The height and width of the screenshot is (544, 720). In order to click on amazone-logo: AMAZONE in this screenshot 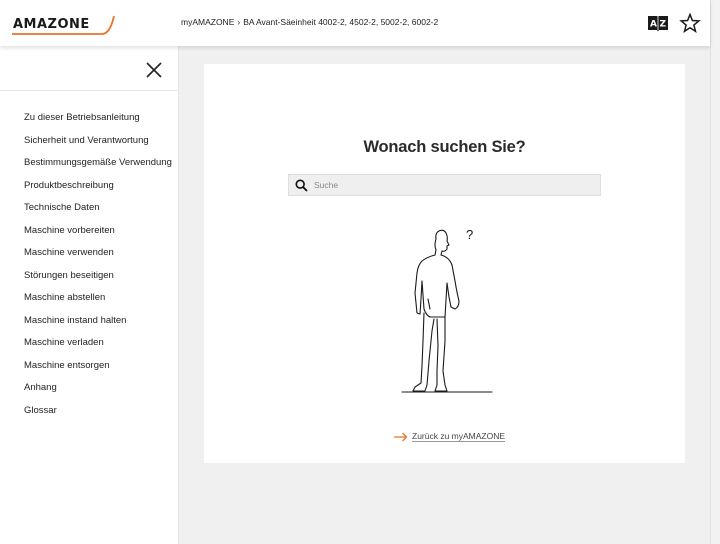, I will do `click(63, 25)`.